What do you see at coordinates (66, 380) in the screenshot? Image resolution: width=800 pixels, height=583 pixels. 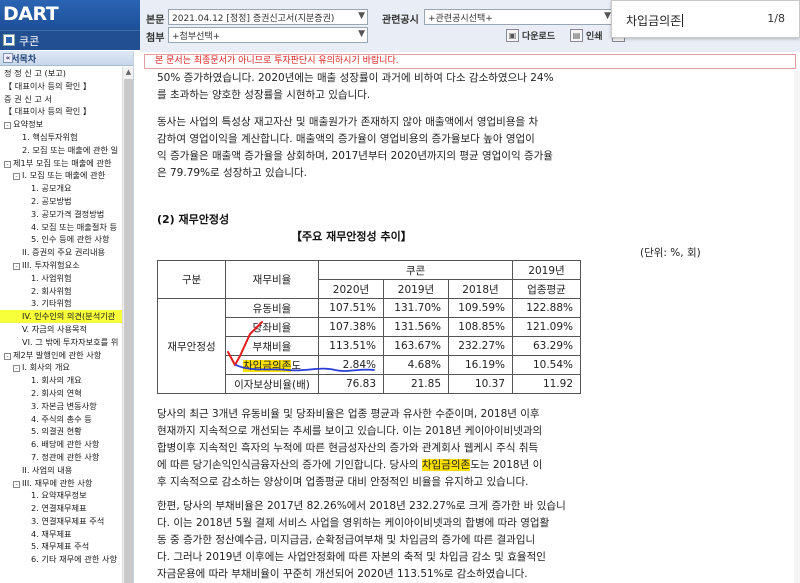 I see `sidebar-item: 1. 회사의 개요` at bounding box center [66, 380].